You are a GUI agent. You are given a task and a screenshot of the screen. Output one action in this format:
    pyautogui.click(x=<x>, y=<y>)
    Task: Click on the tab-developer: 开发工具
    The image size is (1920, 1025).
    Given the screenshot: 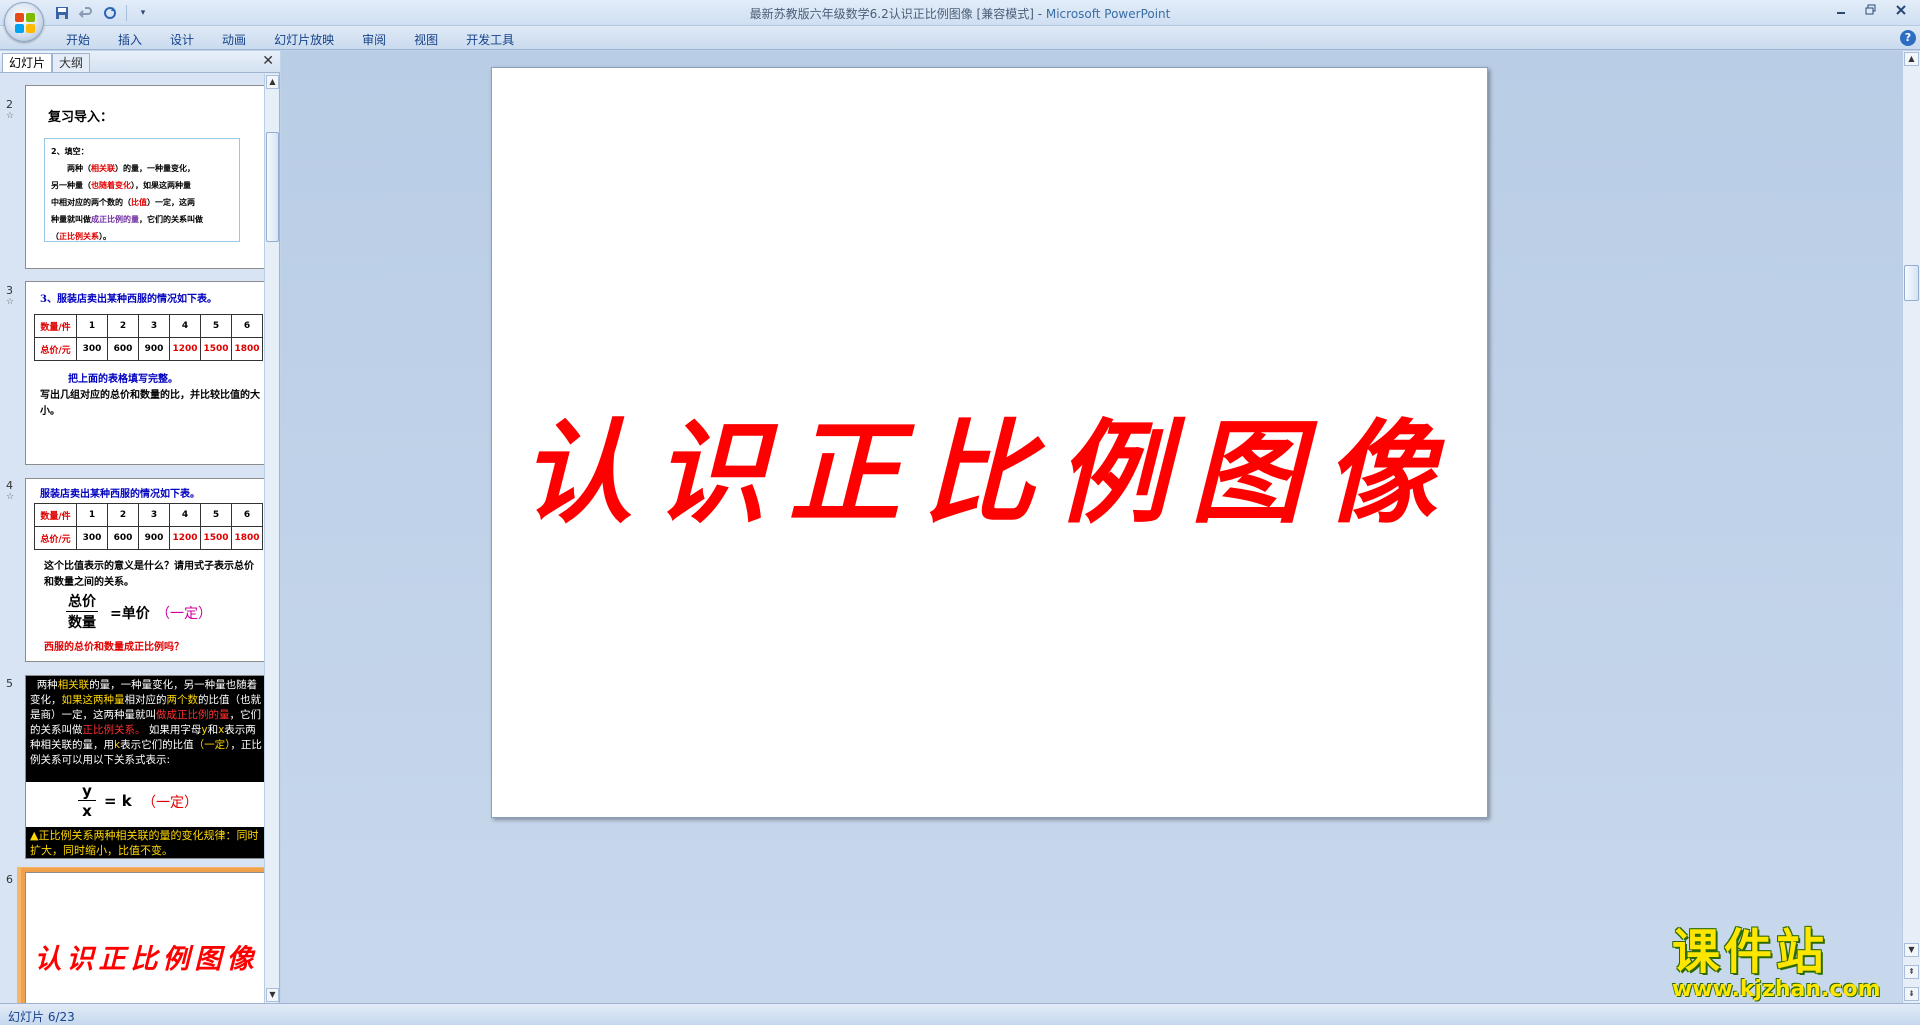 What is the action you would take?
    pyautogui.click(x=490, y=39)
    